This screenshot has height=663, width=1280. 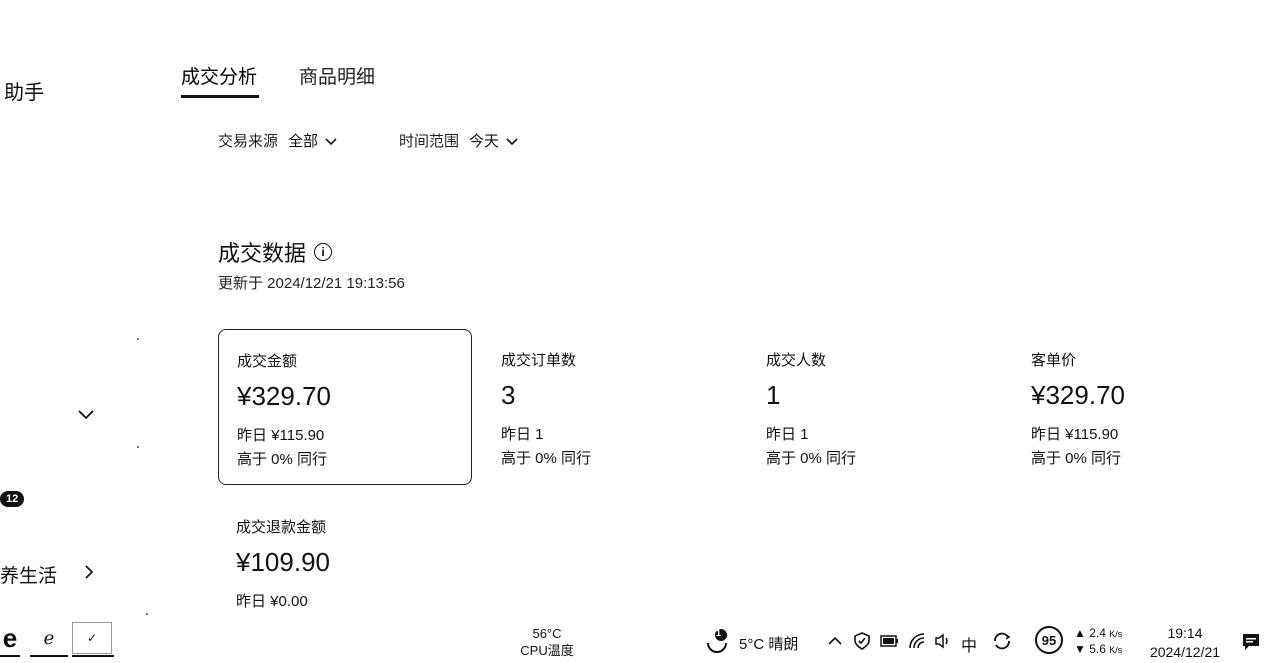 What do you see at coordinates (943, 641) in the screenshot?
I see `speaker-icon` at bounding box center [943, 641].